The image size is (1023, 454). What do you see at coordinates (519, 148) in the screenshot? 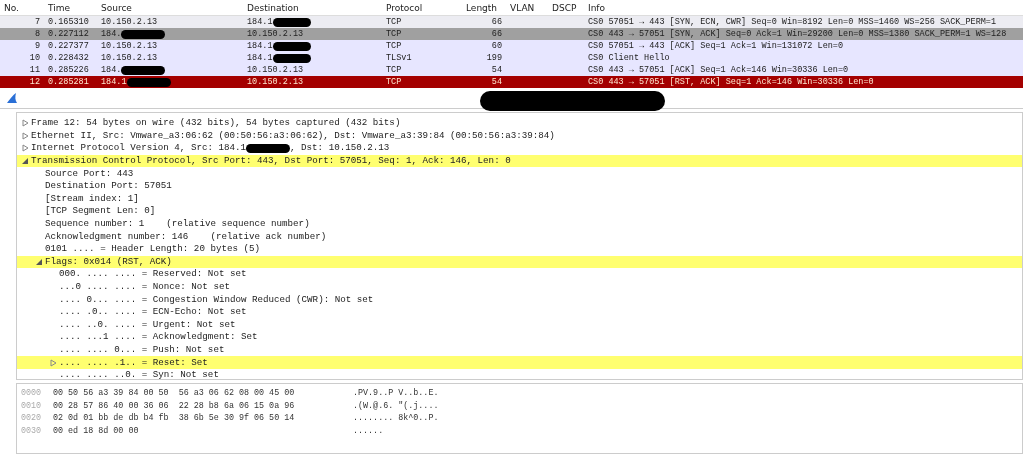
I see `detail-line: Internet Protocol Version 4, Src: 184.1 , Dst: 10.150.2.13` at bounding box center [519, 148].